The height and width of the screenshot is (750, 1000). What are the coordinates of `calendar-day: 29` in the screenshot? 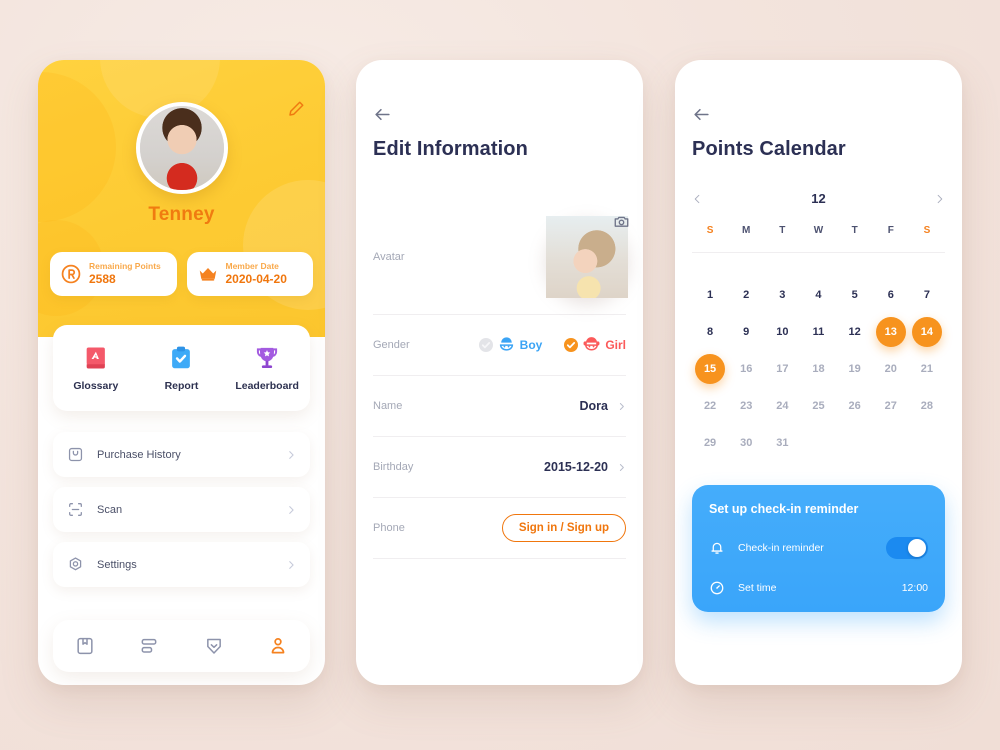 It's located at (710, 442).